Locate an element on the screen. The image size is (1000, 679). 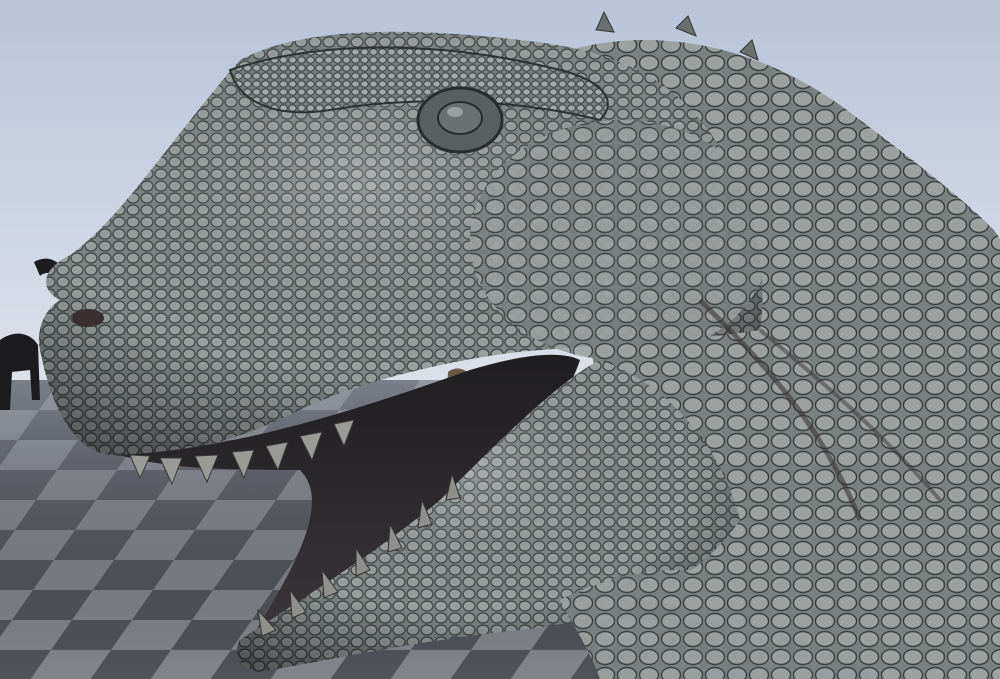
nostril is located at coordinates (88, 318).